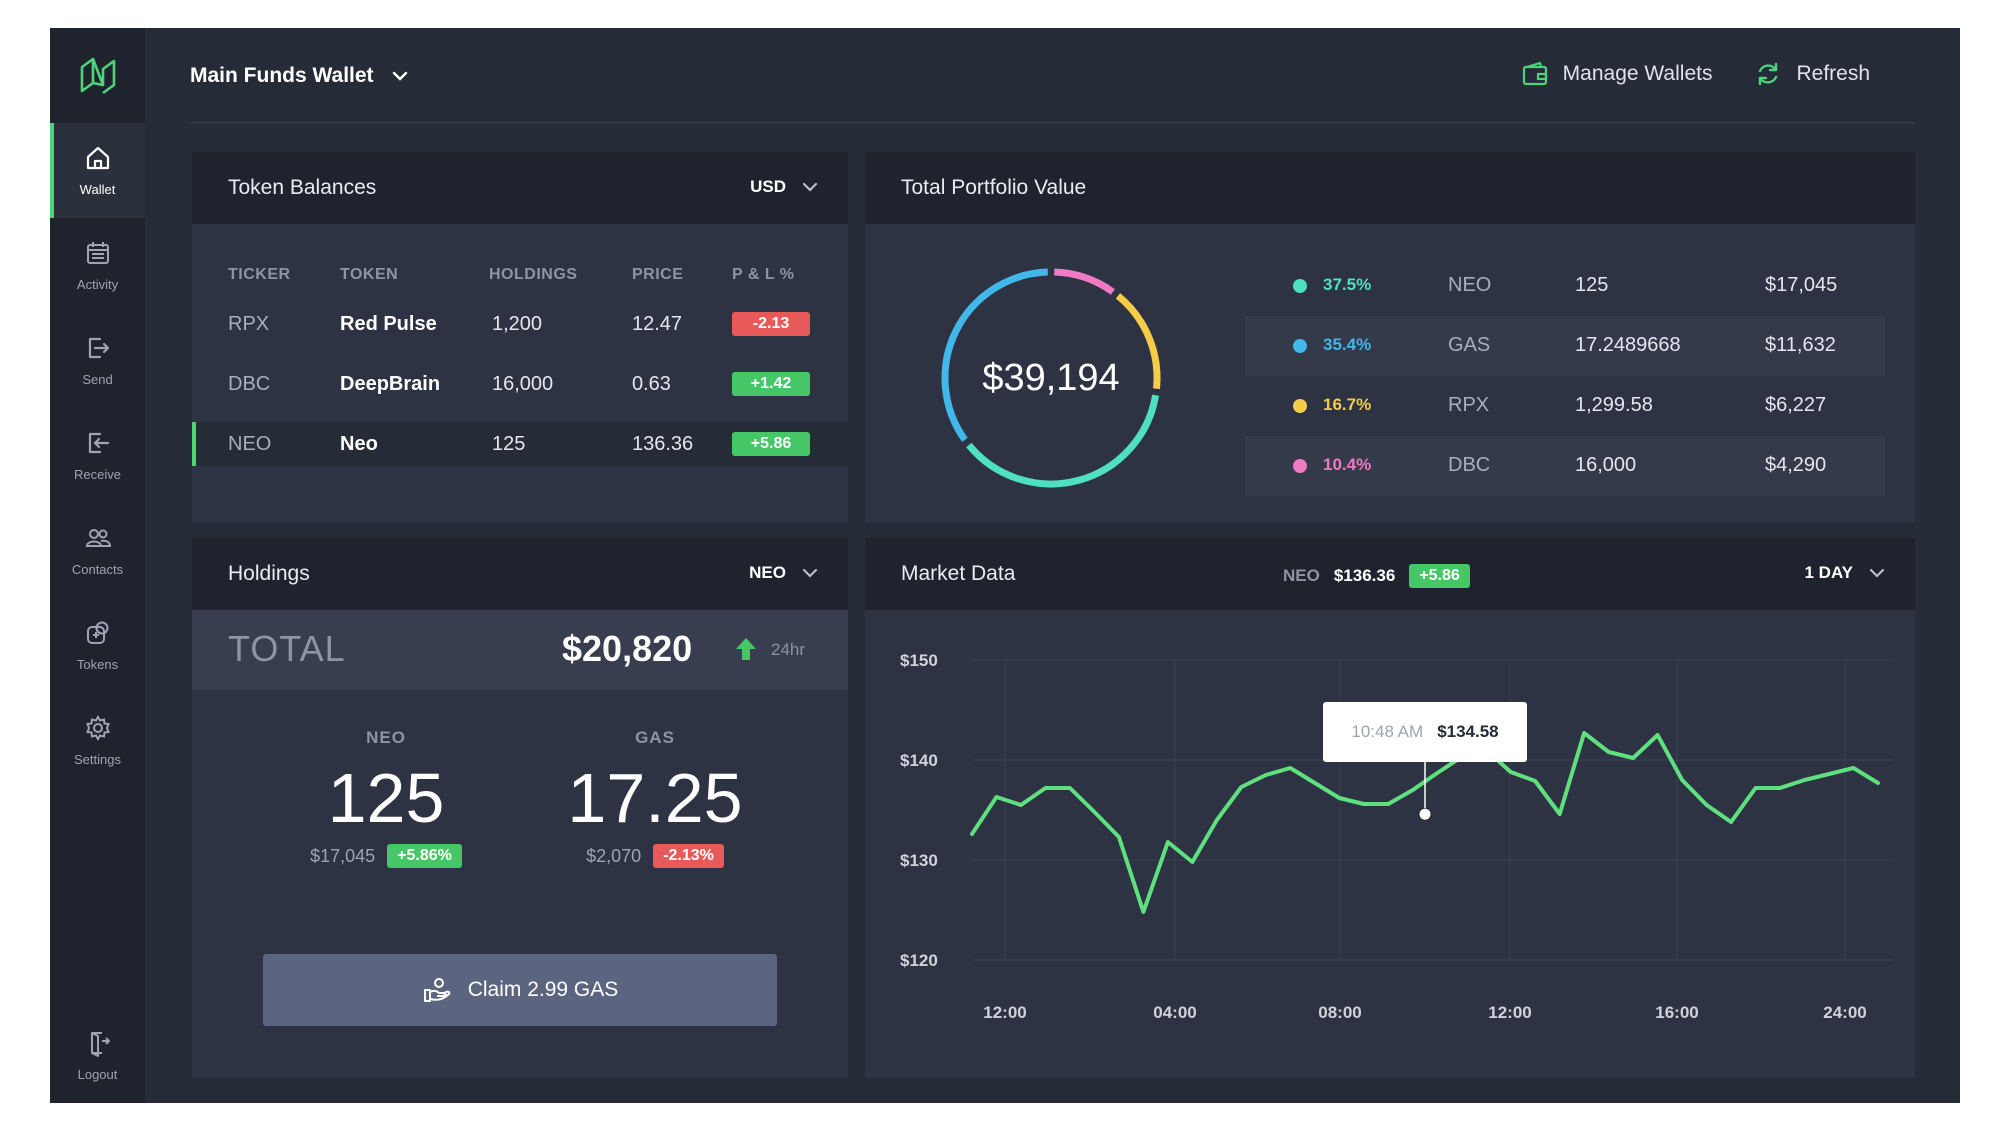 This screenshot has height=1125, width=2000. What do you see at coordinates (1174, 1012) in the screenshot?
I see `x-tick-label: 04:00` at bounding box center [1174, 1012].